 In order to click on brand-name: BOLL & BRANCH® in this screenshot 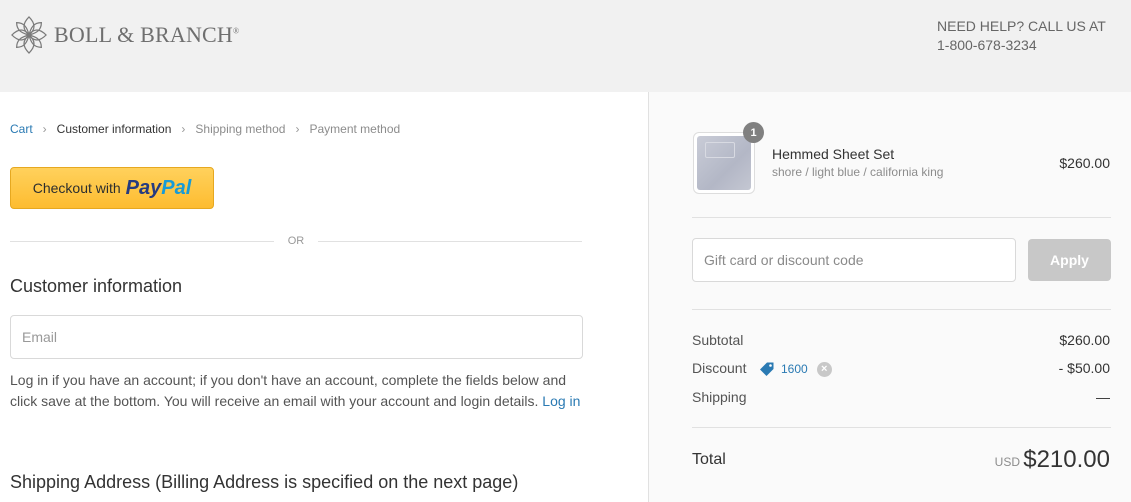, I will do `click(147, 34)`.